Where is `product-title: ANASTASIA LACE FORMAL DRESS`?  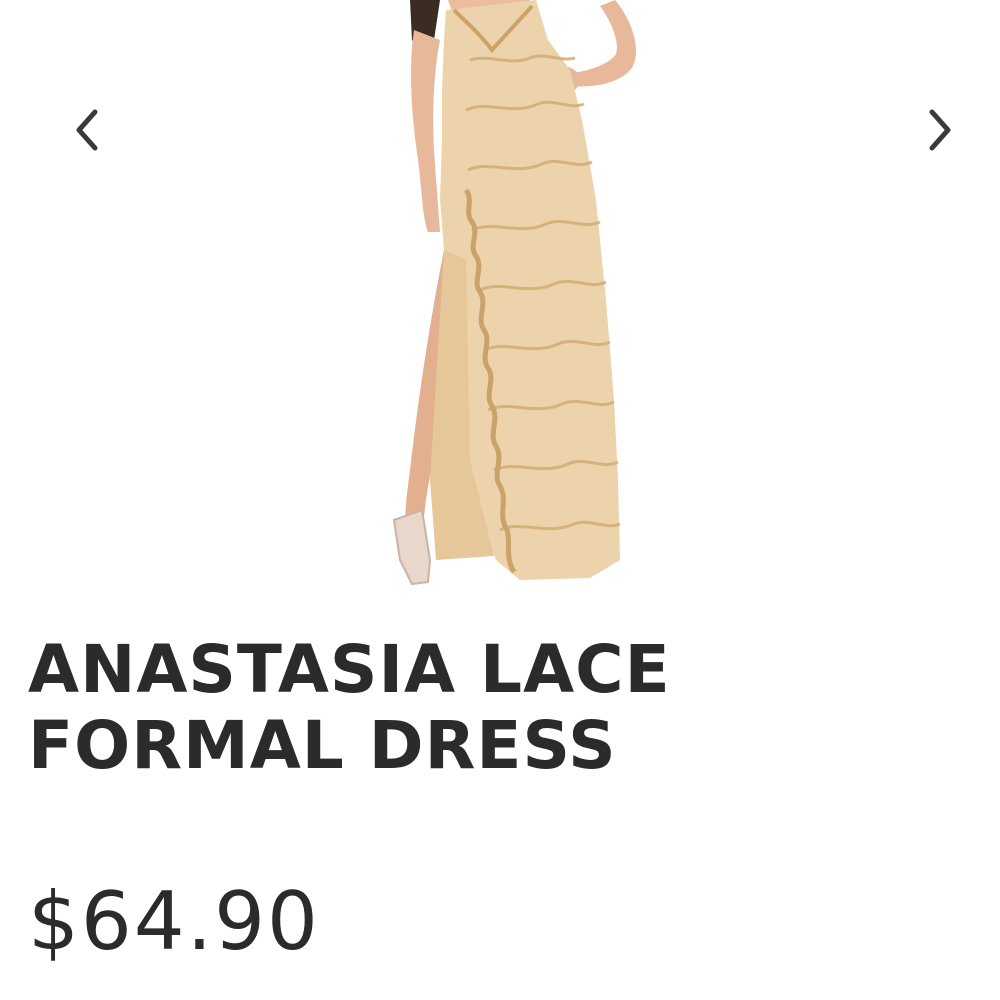 product-title: ANASTASIA LACE FORMAL DRESS is located at coordinates (498, 708).